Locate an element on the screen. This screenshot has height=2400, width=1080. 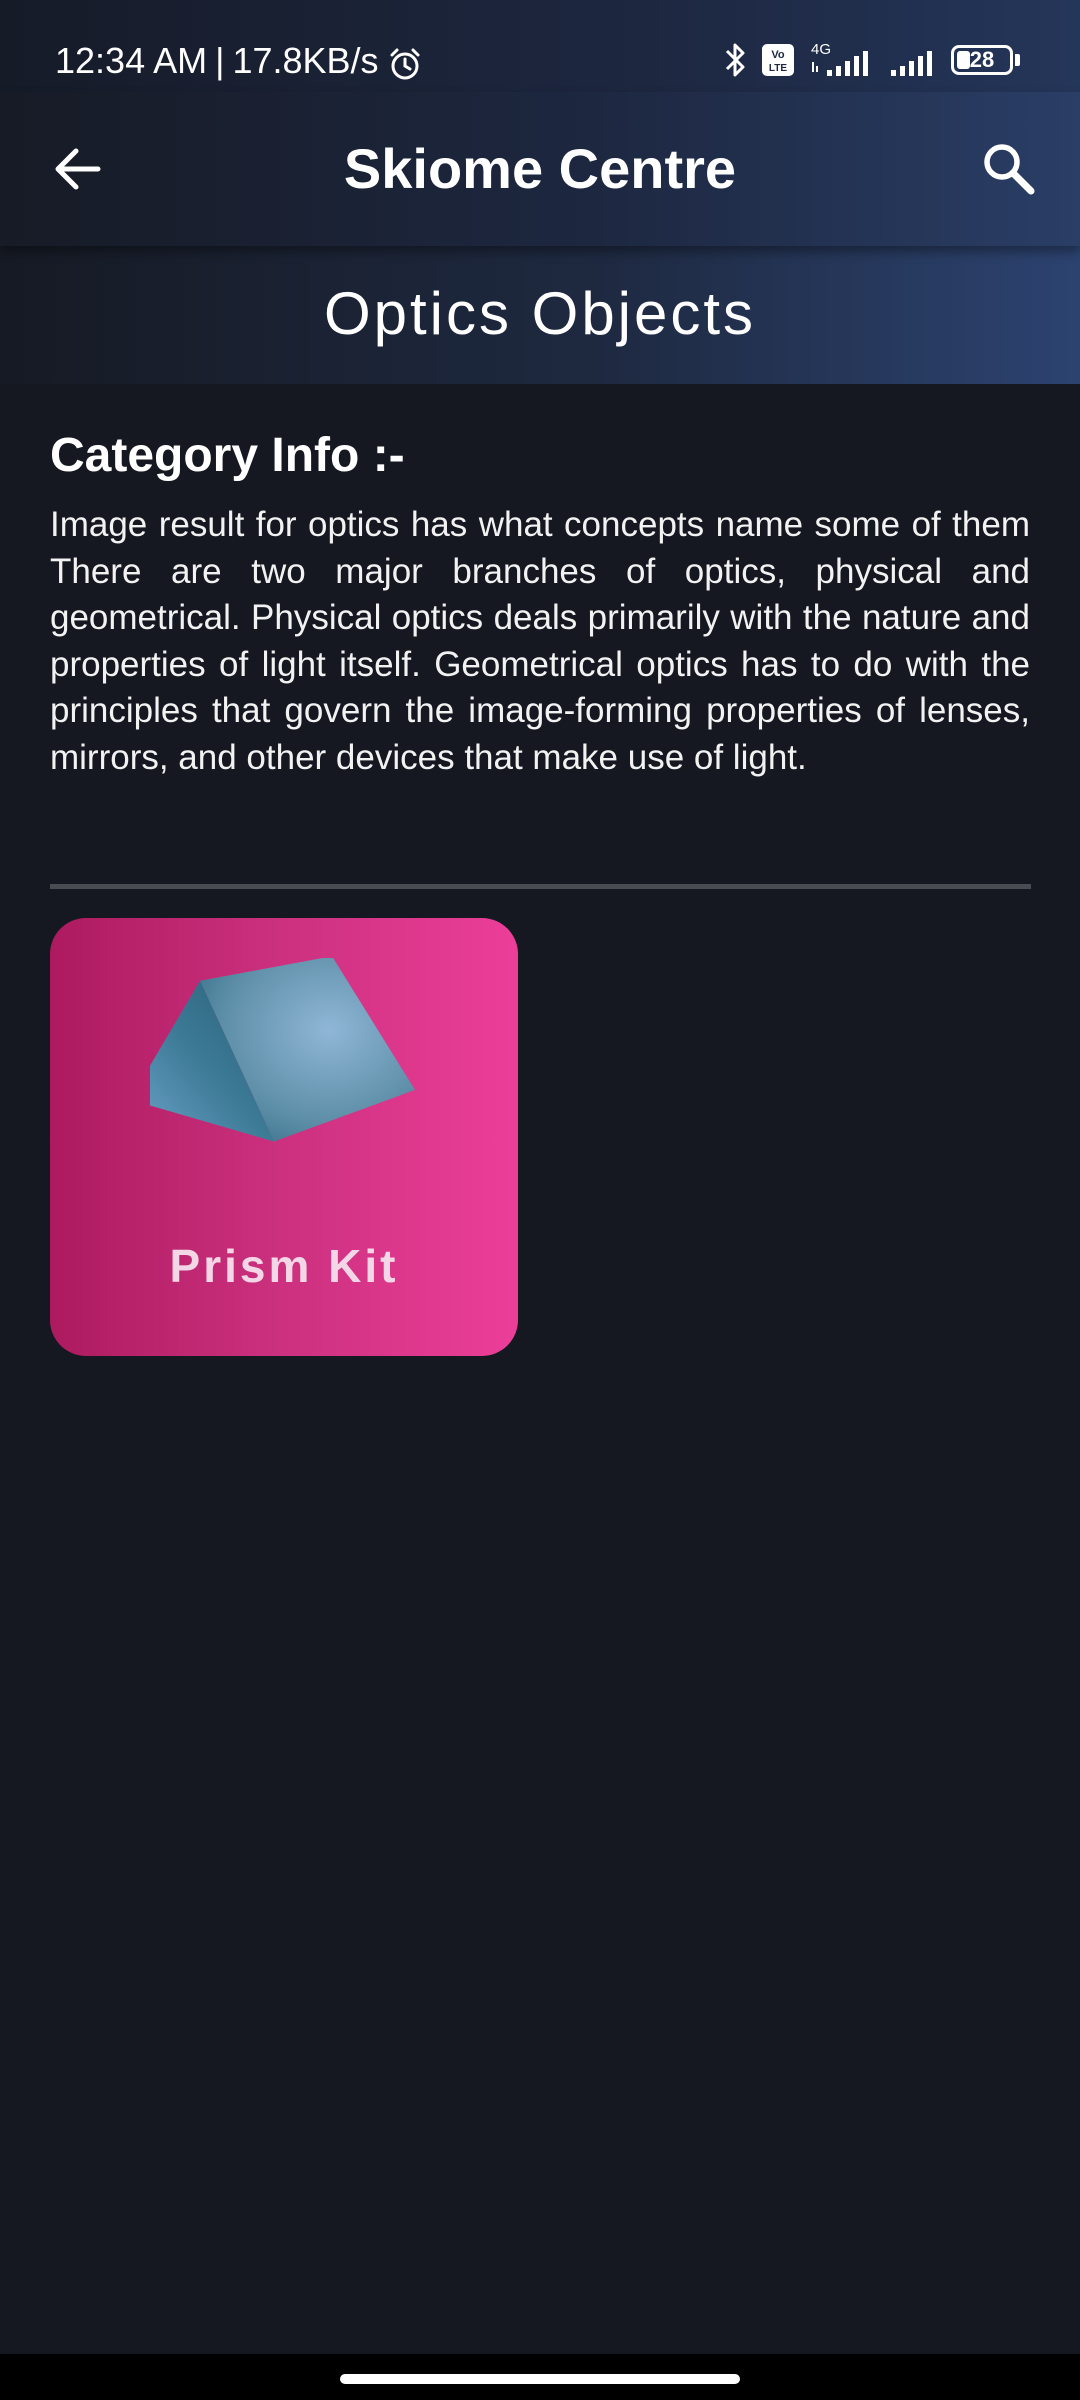
app-bar: Skiome Centre is located at coordinates (540, 169).